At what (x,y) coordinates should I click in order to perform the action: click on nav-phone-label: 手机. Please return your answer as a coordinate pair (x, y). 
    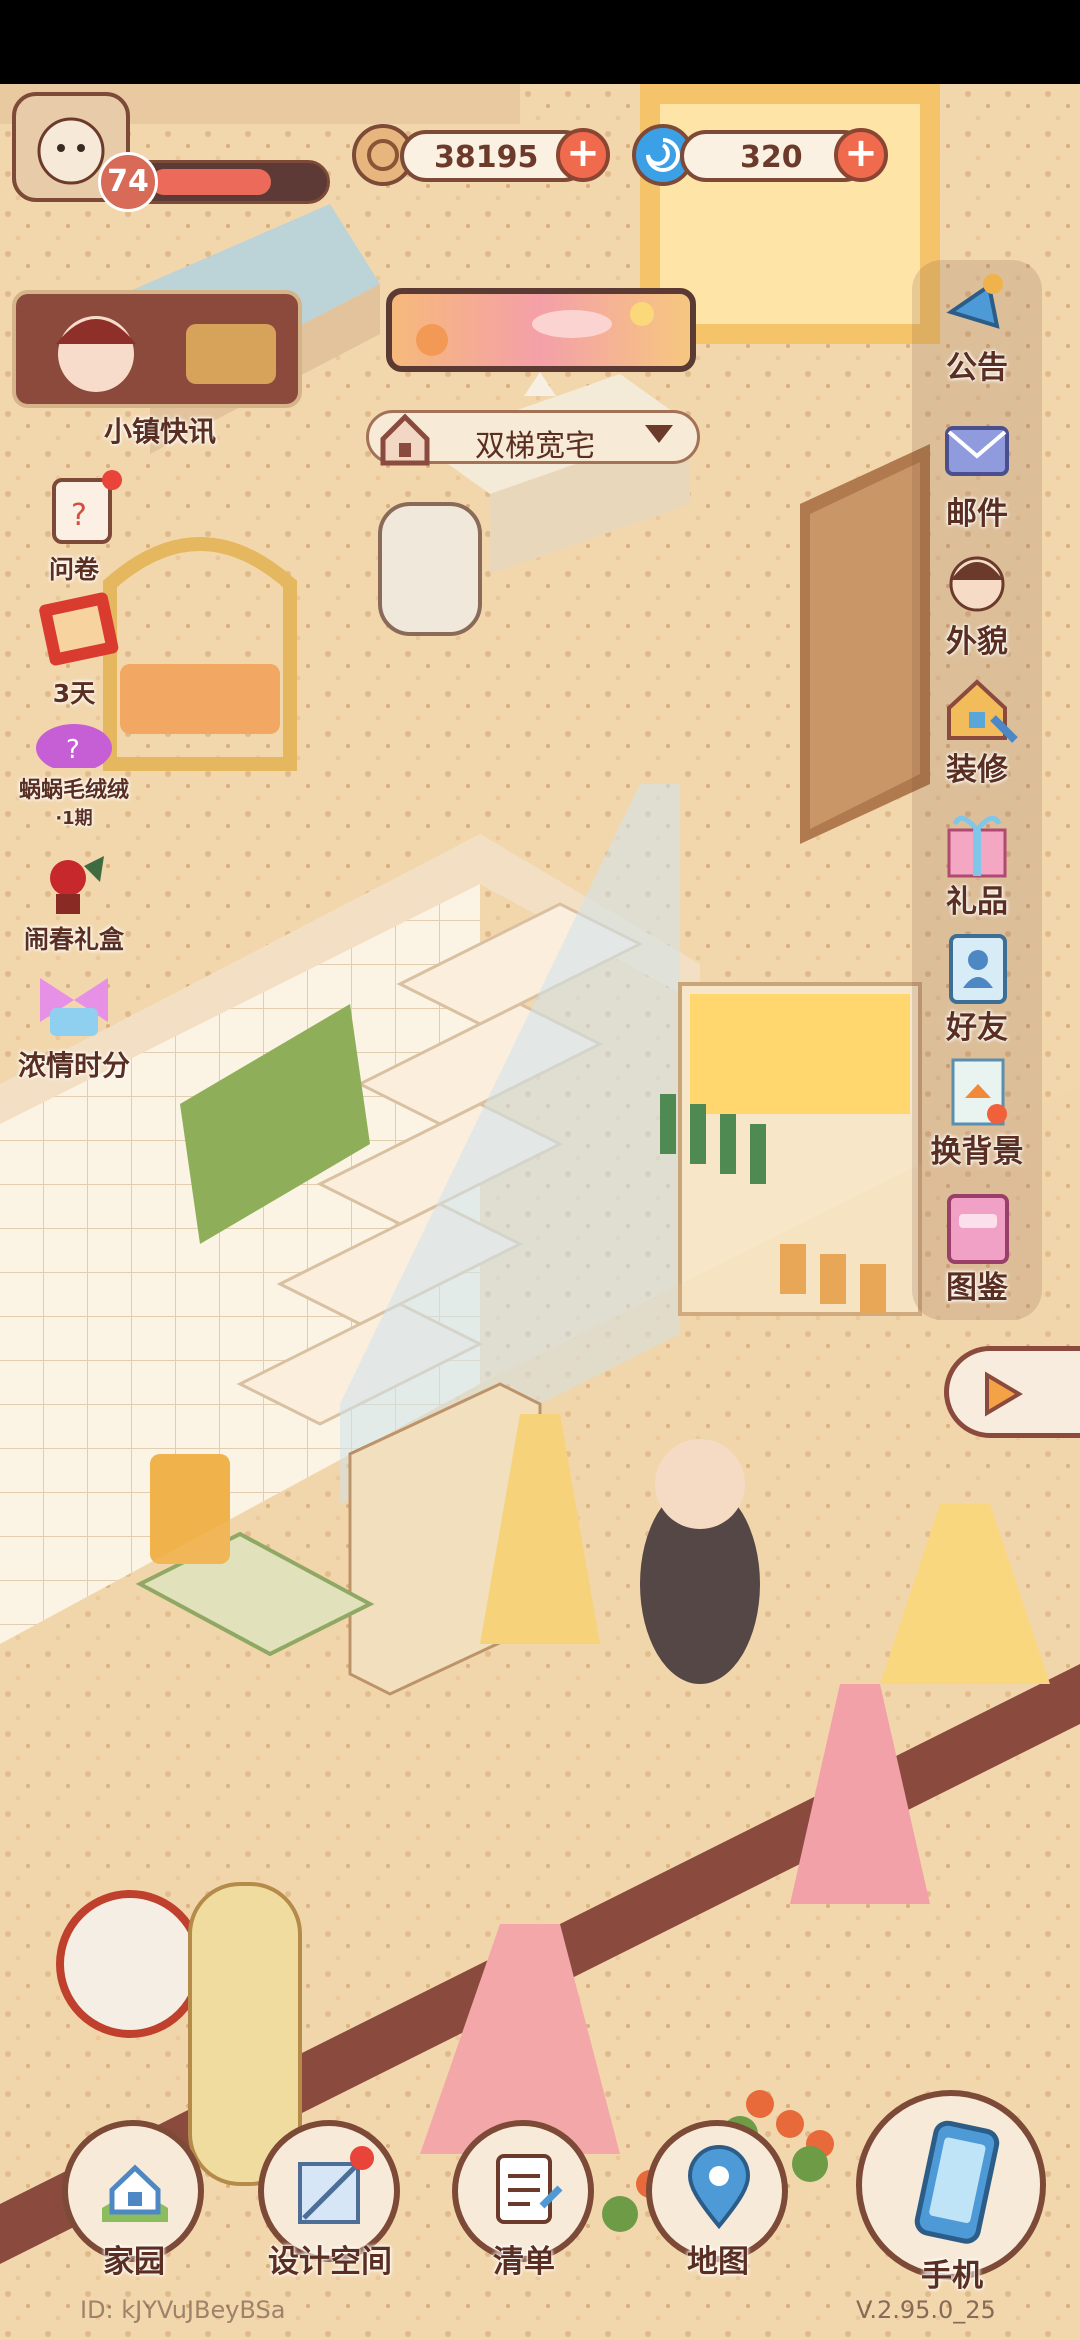
    Looking at the image, I should click on (952, 2276).